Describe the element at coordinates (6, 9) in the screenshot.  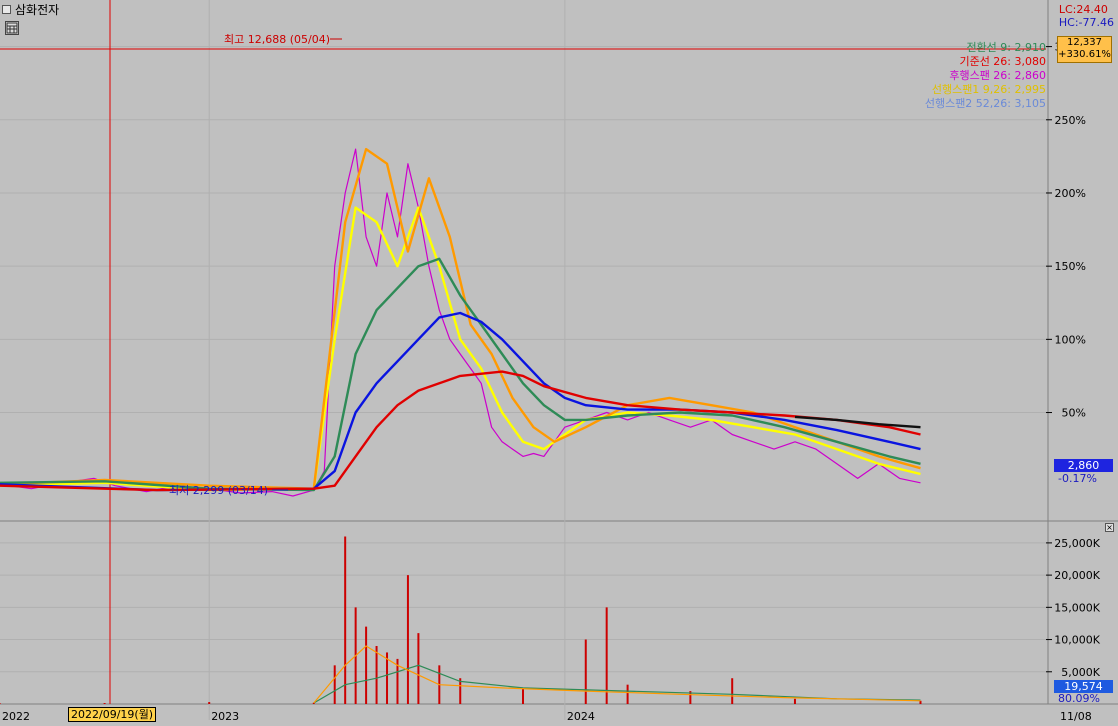
I see `title-checkbox` at that location.